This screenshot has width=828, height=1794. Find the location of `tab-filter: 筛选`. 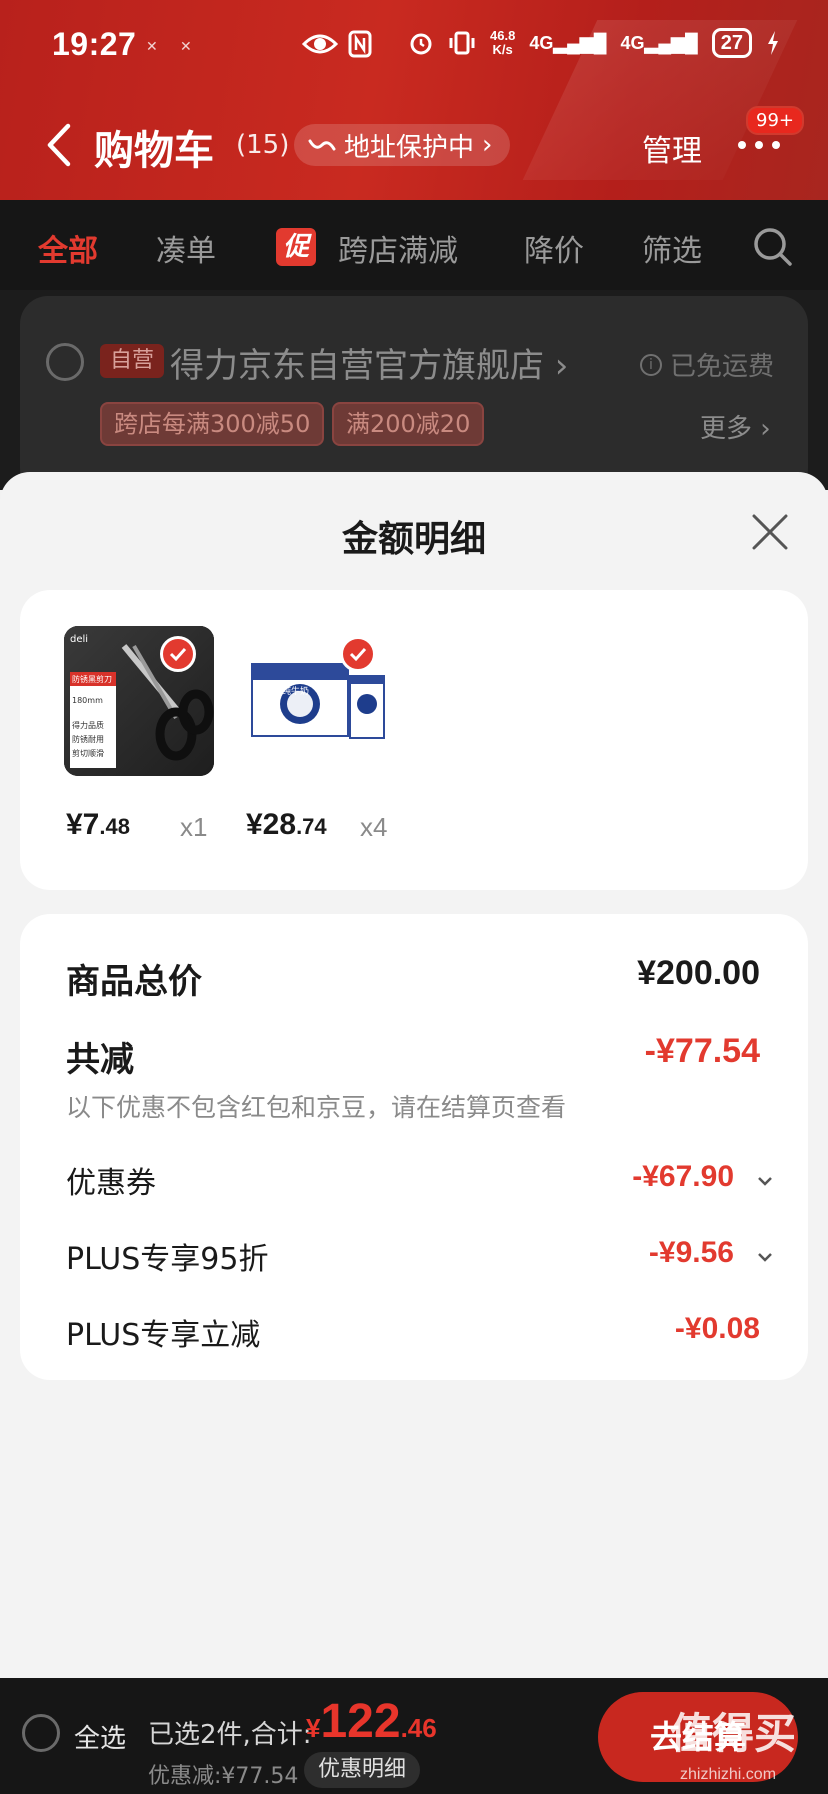

tab-filter: 筛选 is located at coordinates (672, 248).